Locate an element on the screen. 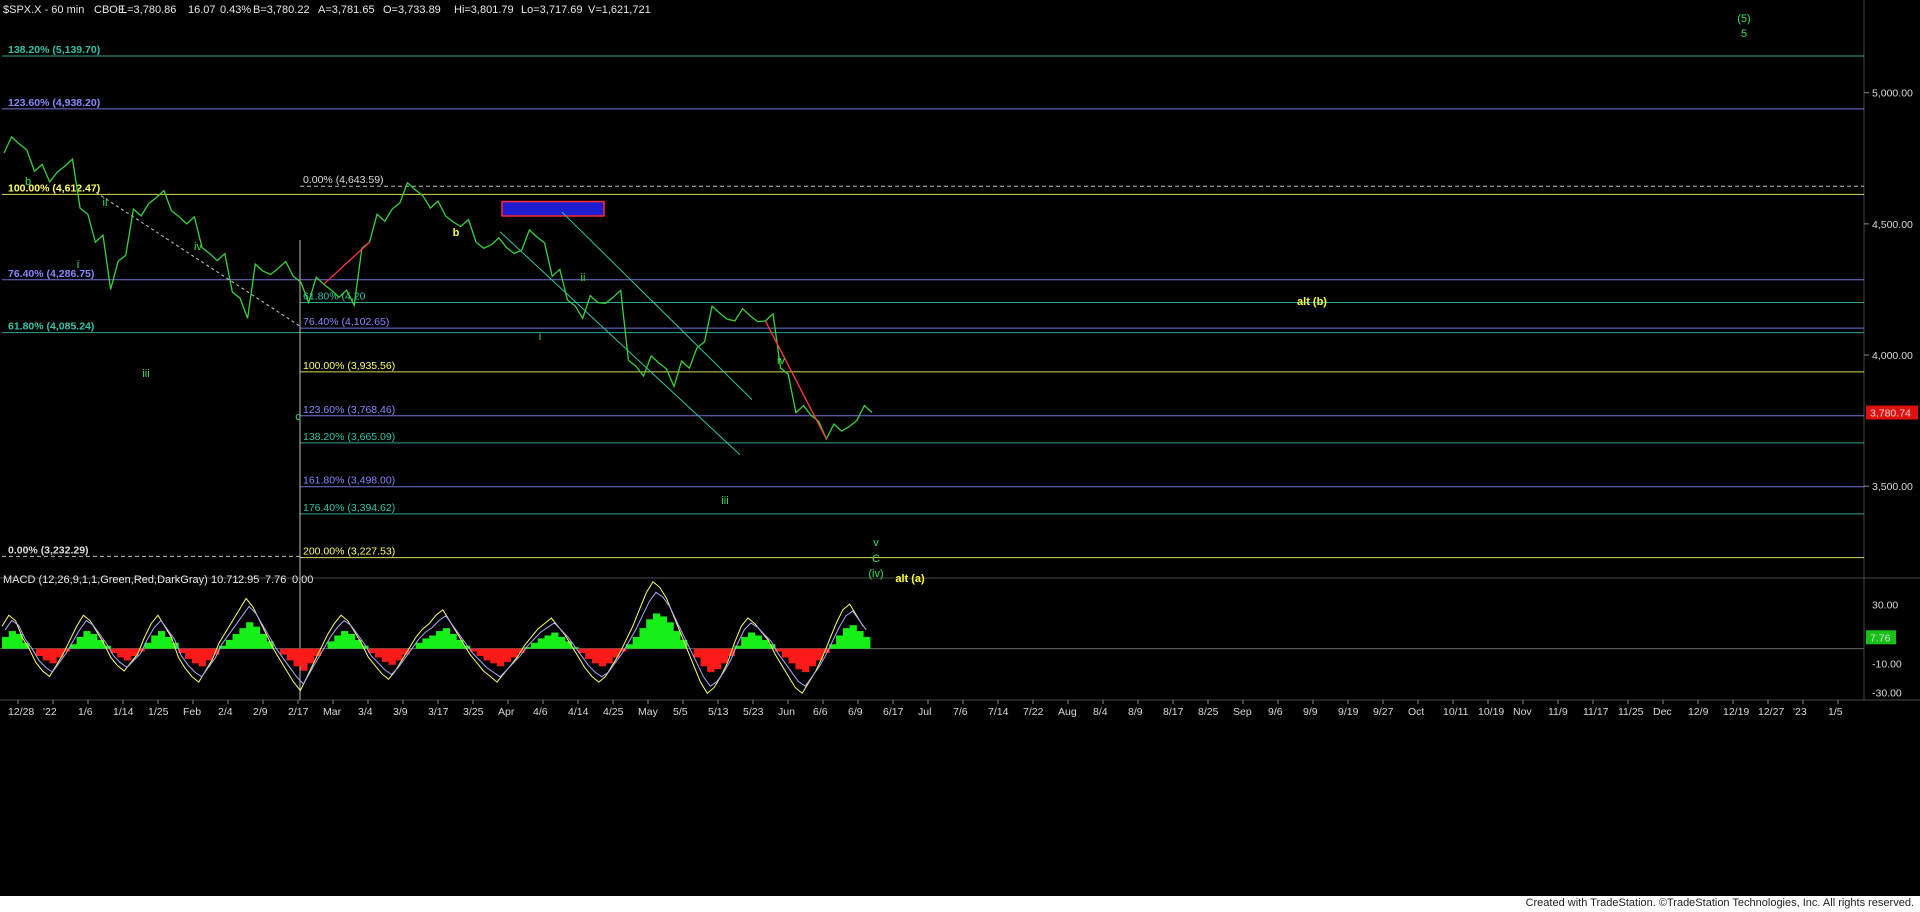  header-lo: Lo=3,717.69 is located at coordinates (551, 10).